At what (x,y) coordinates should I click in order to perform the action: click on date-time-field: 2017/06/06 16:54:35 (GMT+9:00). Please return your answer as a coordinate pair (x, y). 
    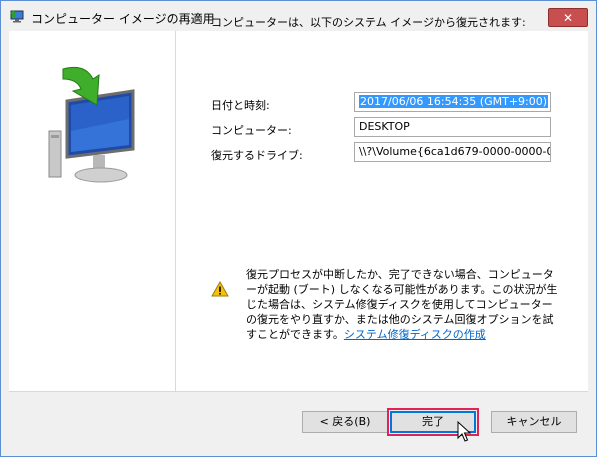
    Looking at the image, I should click on (452, 102).